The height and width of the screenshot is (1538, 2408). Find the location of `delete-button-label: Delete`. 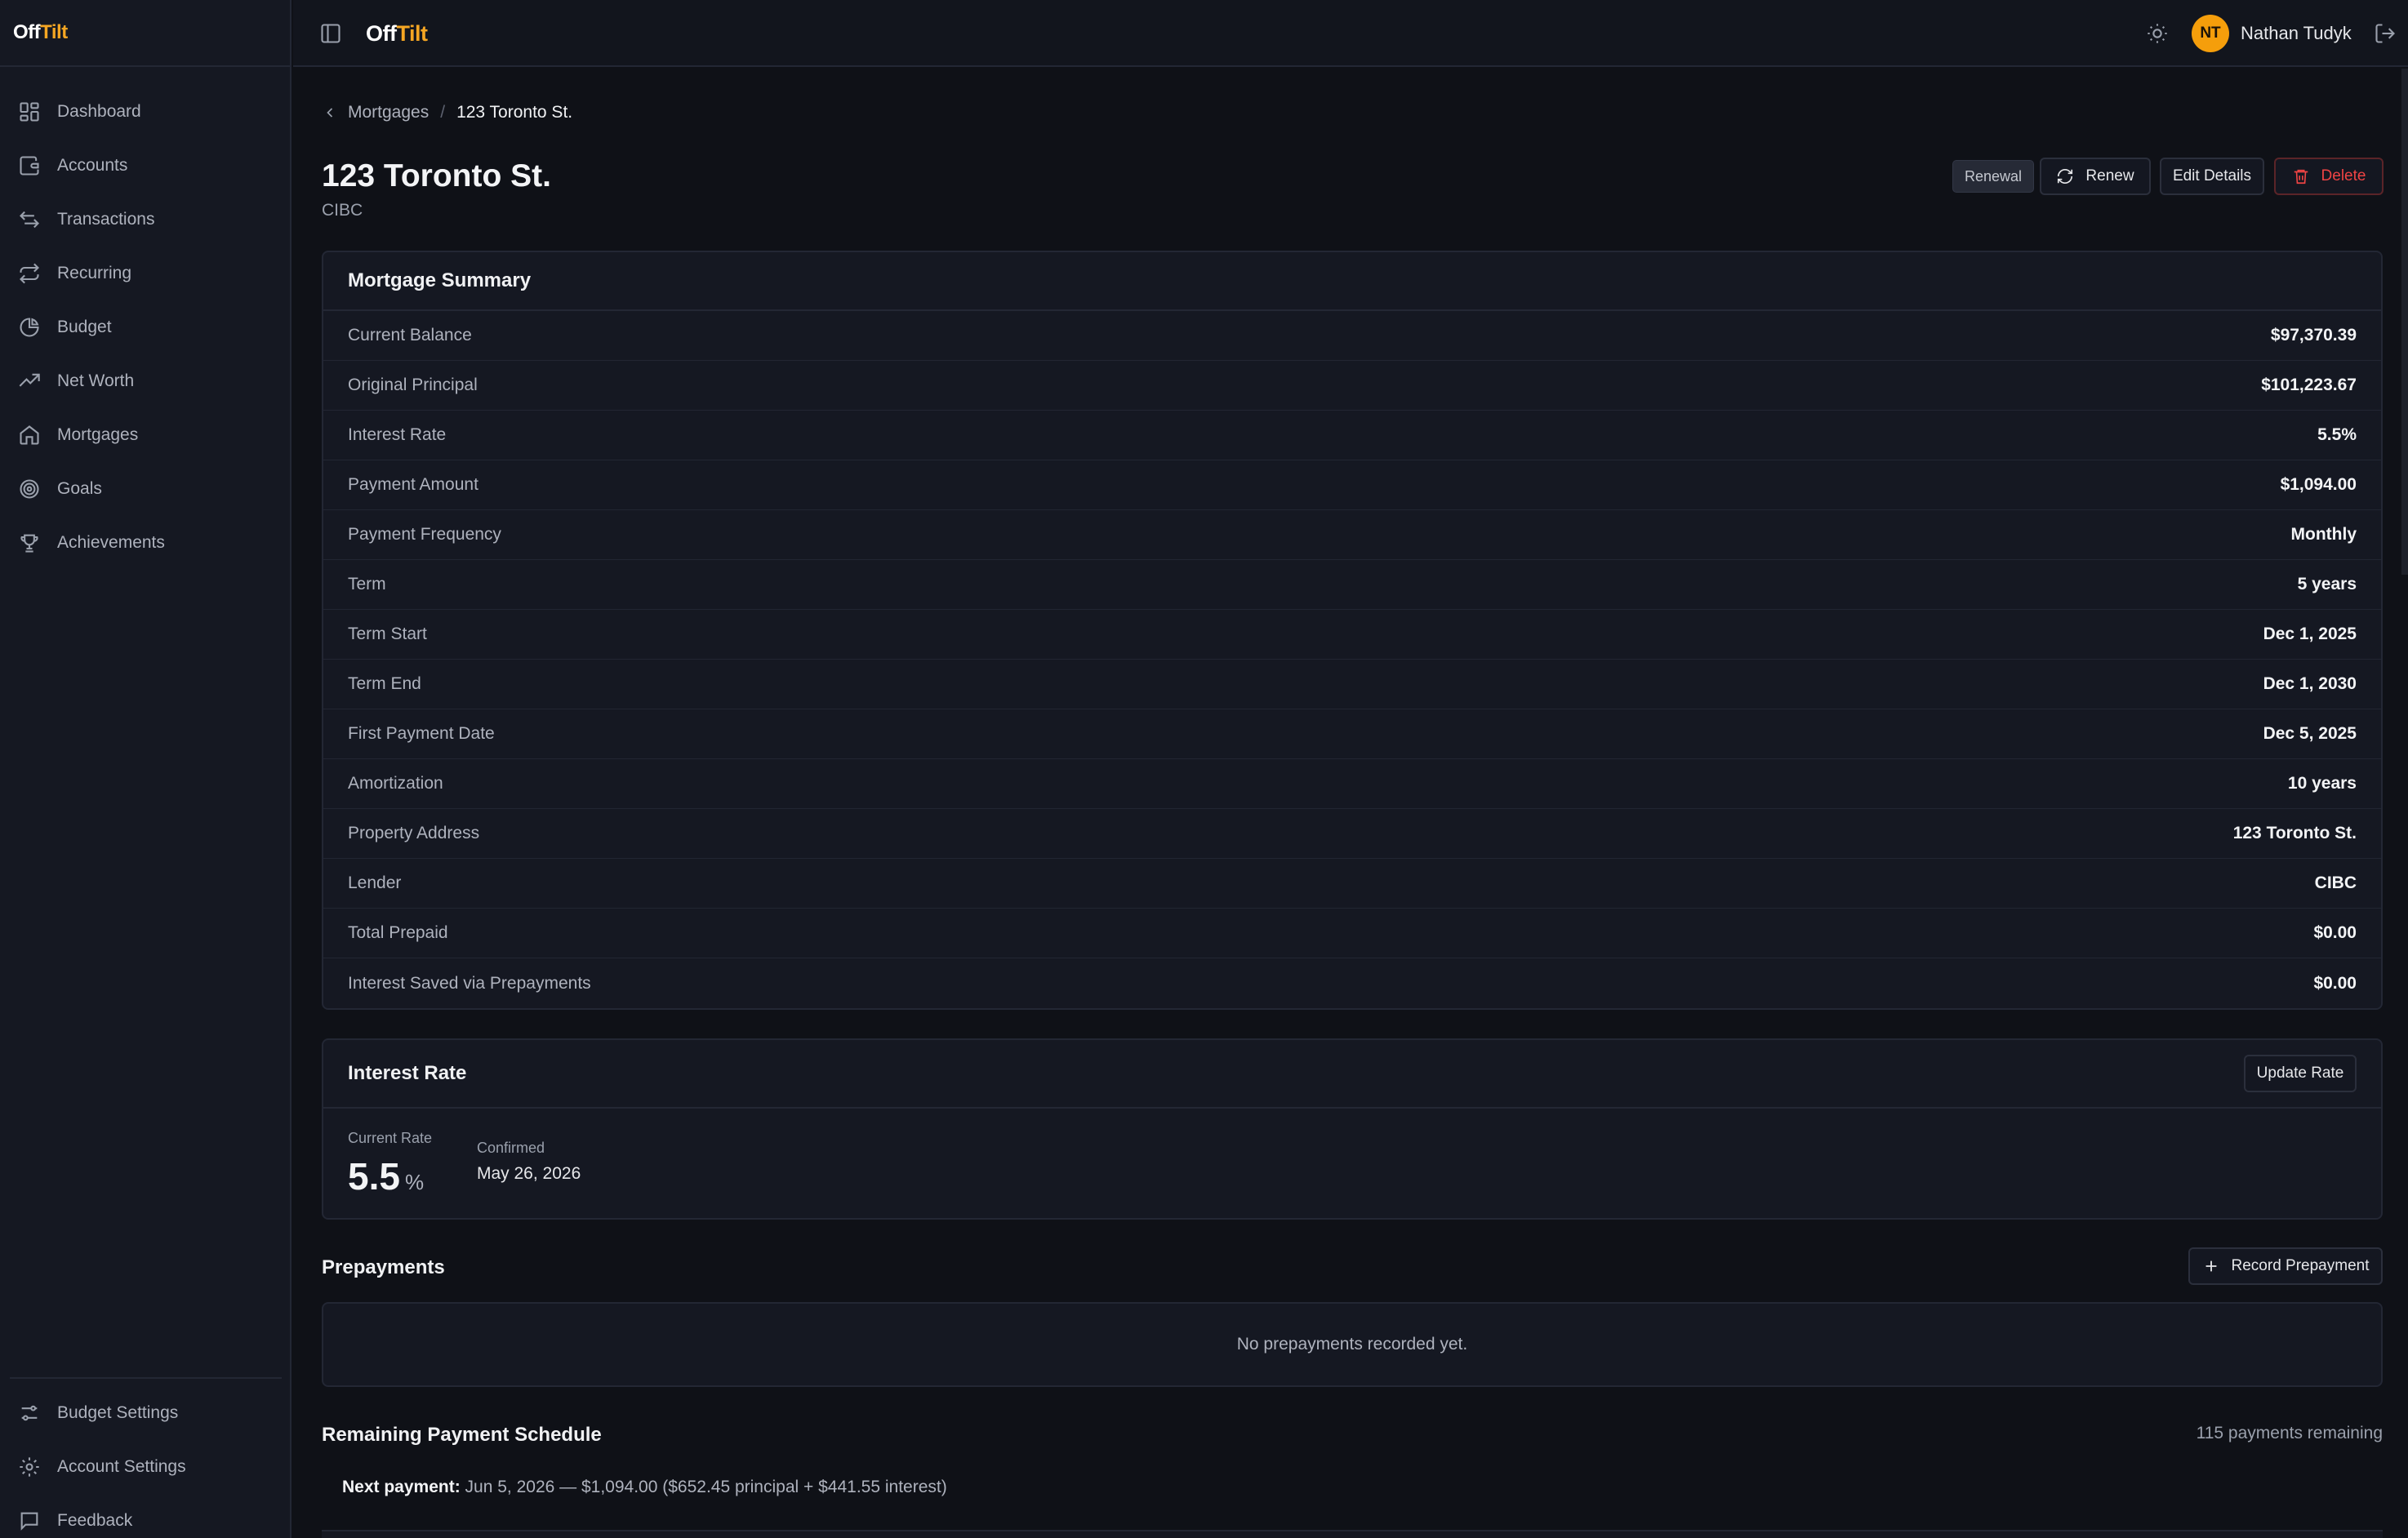

delete-button-label: Delete is located at coordinates (2343, 176).